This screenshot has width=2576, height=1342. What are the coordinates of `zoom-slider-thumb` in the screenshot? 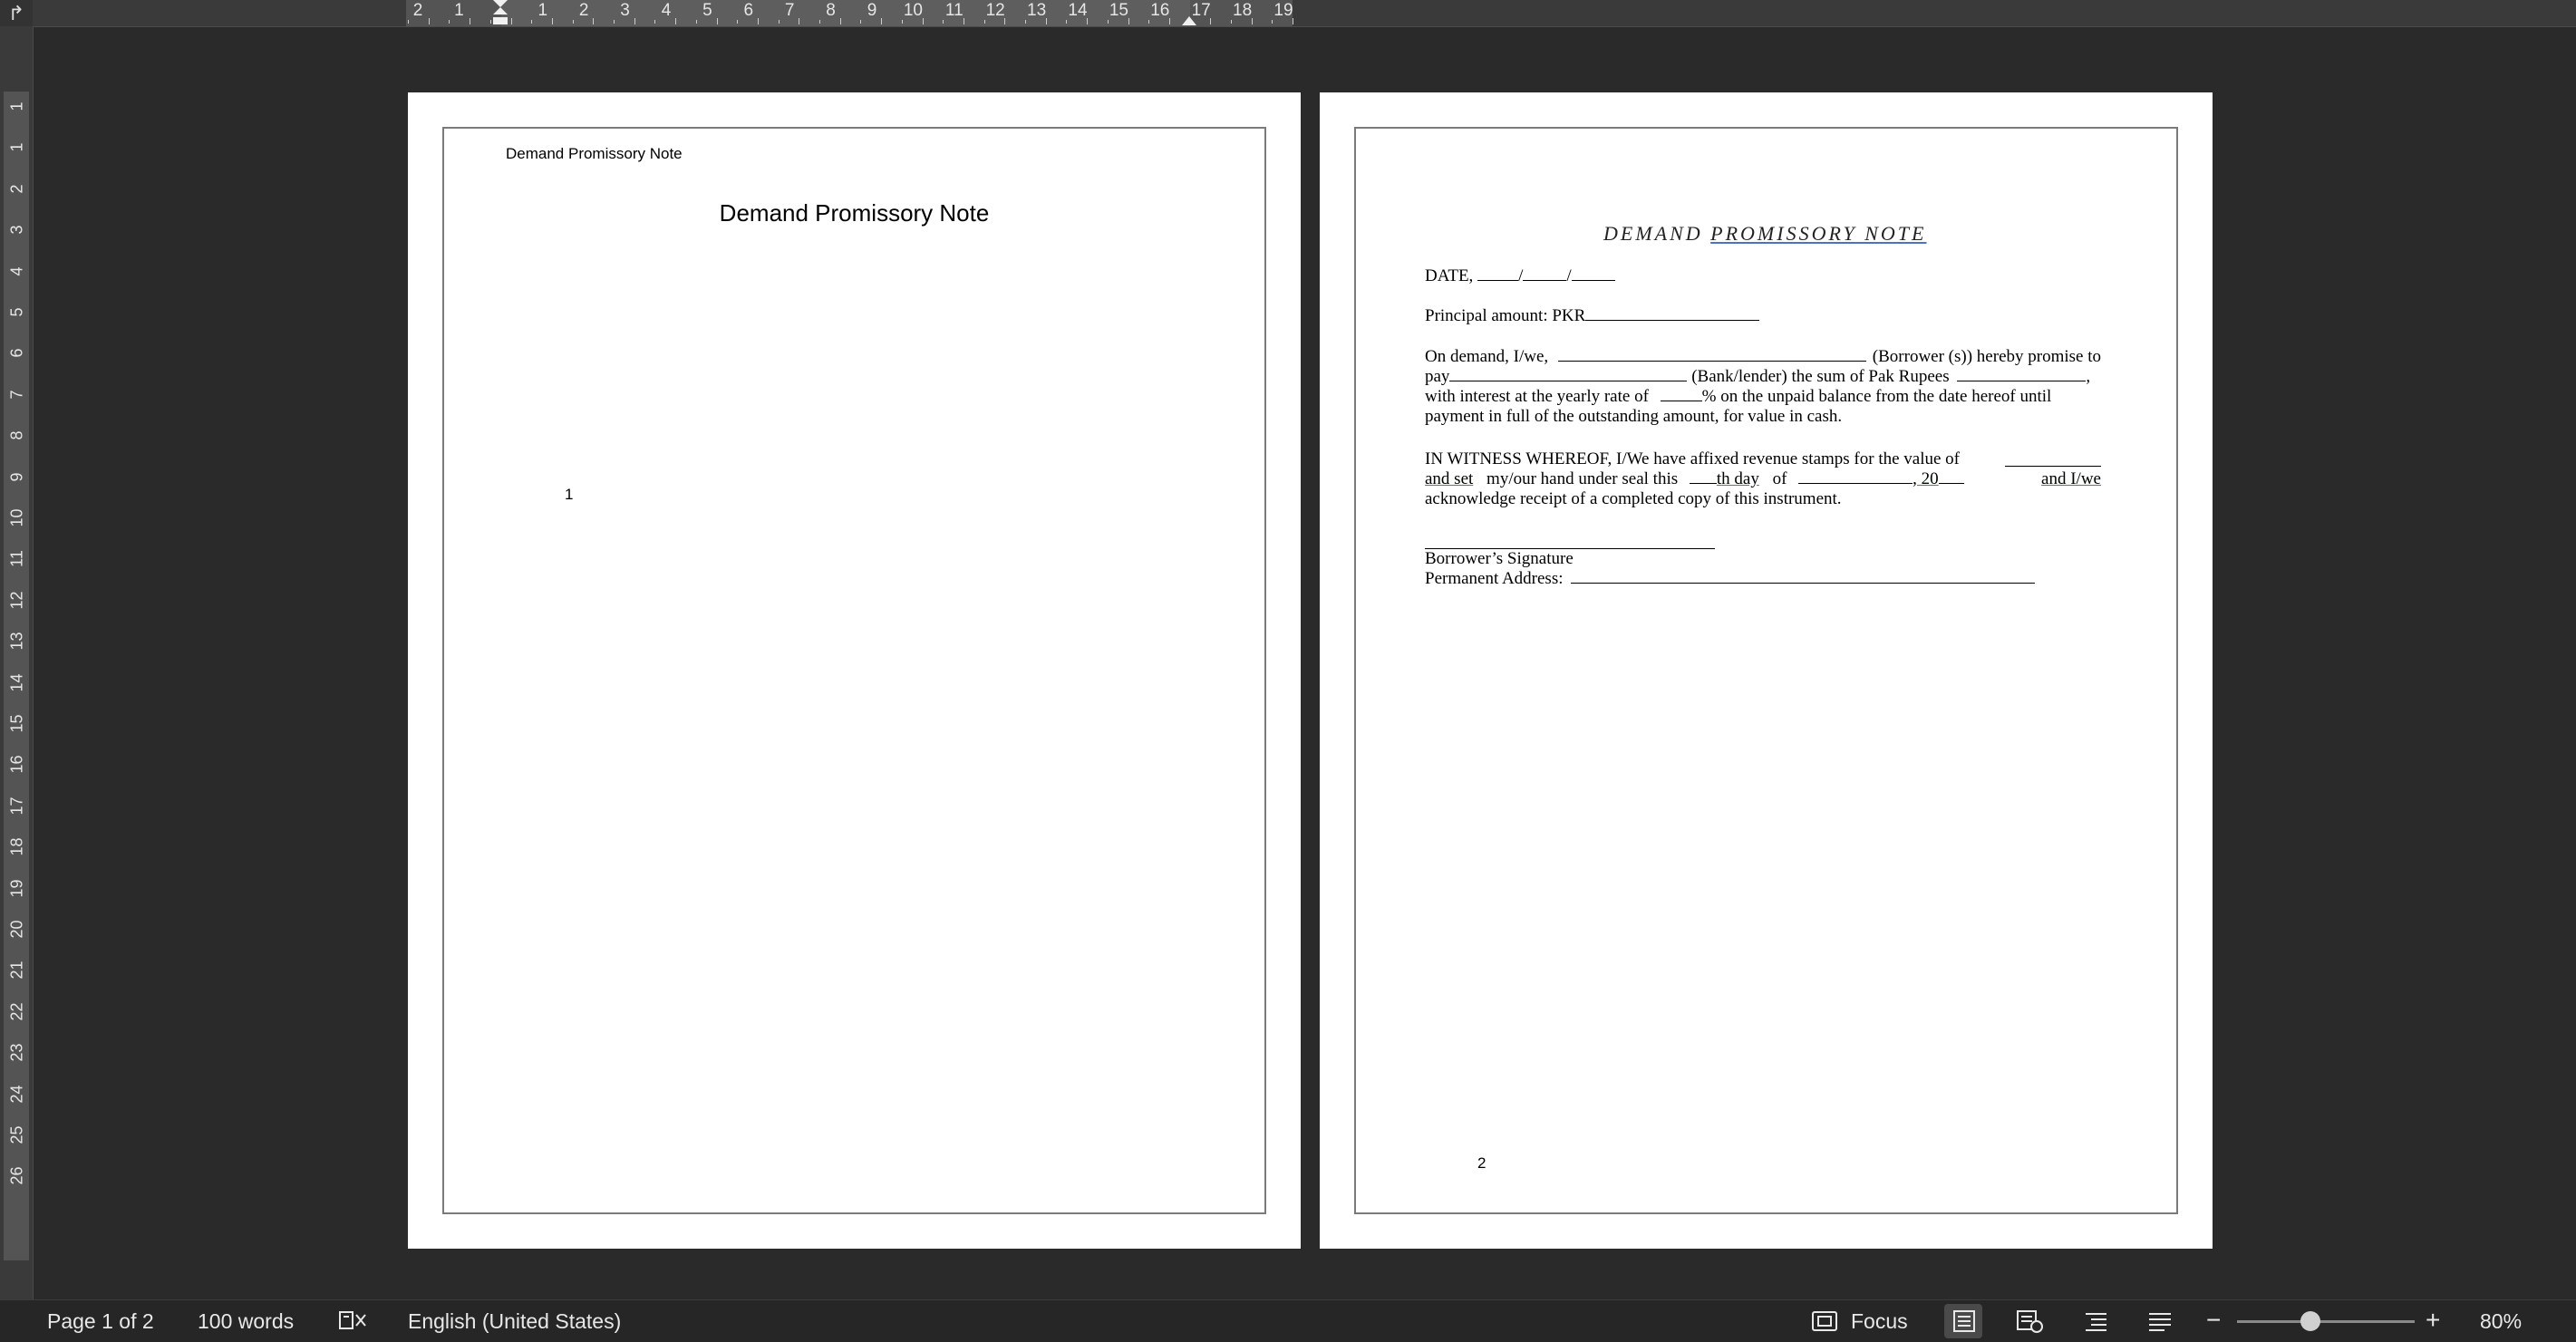 It's located at (2310, 1321).